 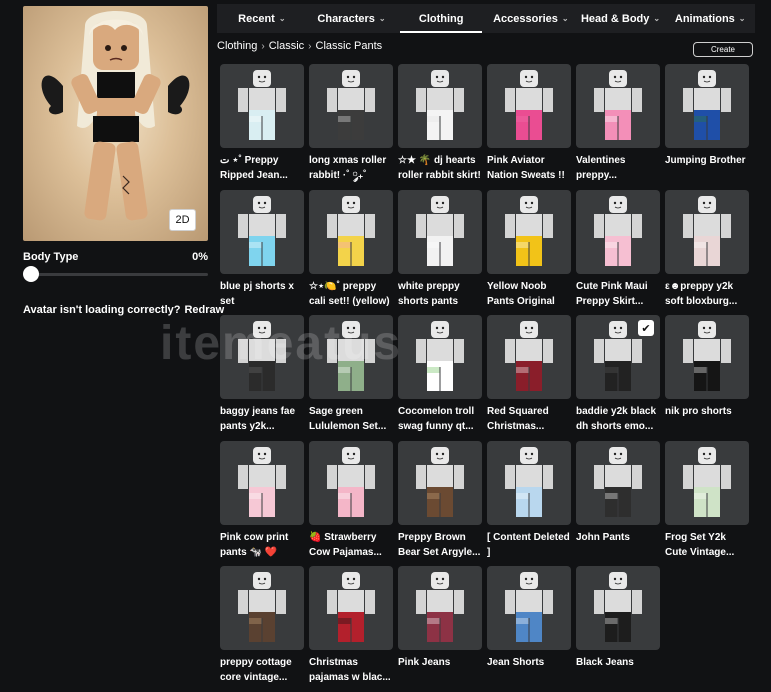 I want to click on catalog-item: nik pro shorts, so click(x=707, y=378).